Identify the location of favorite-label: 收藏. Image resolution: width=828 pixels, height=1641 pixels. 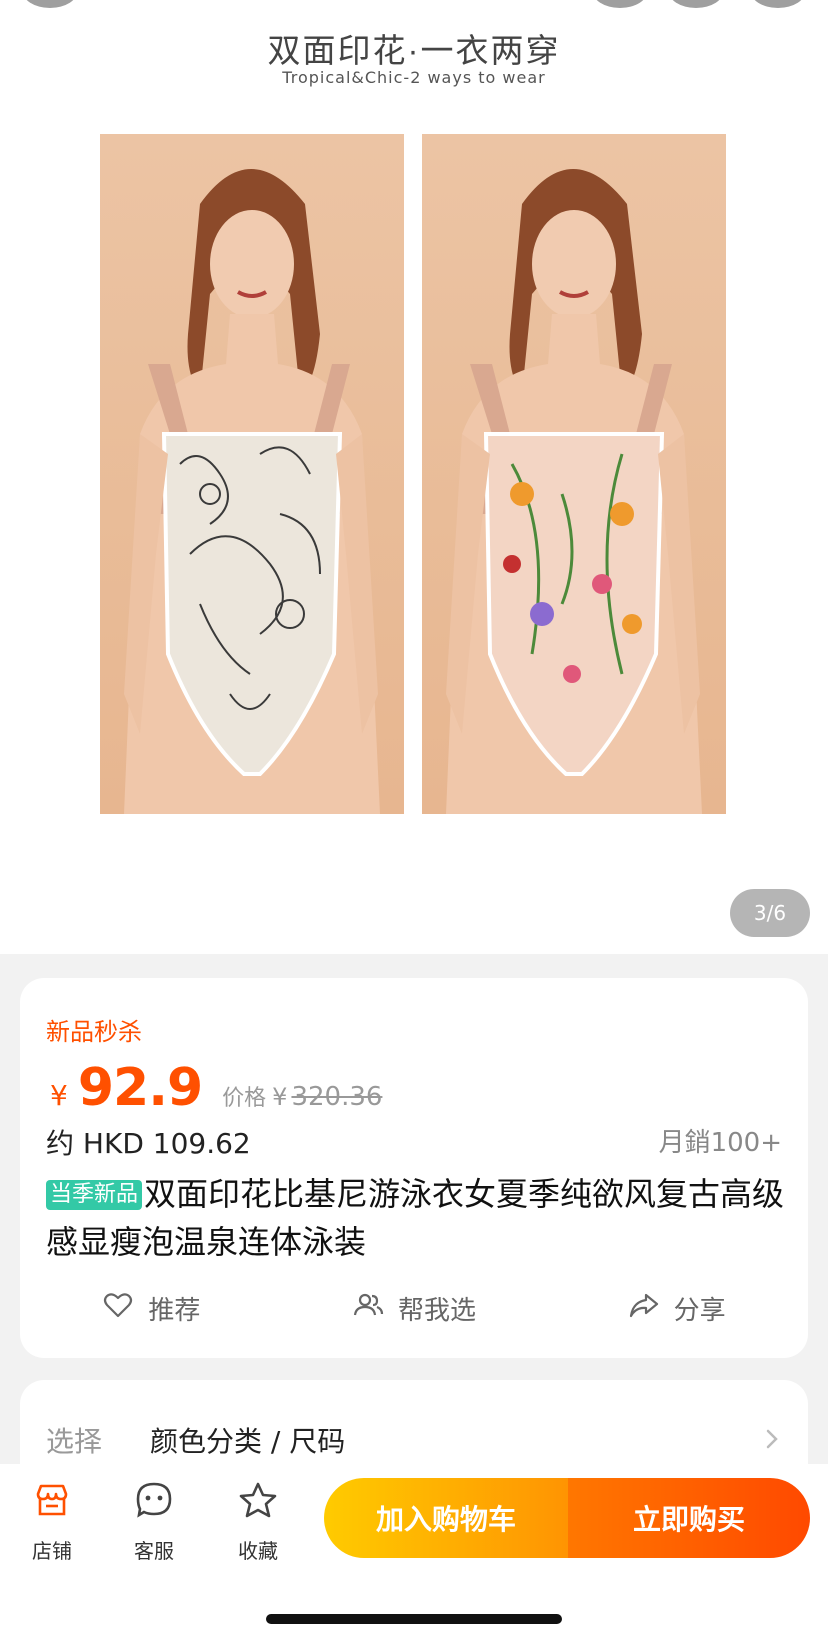
(258, 1551).